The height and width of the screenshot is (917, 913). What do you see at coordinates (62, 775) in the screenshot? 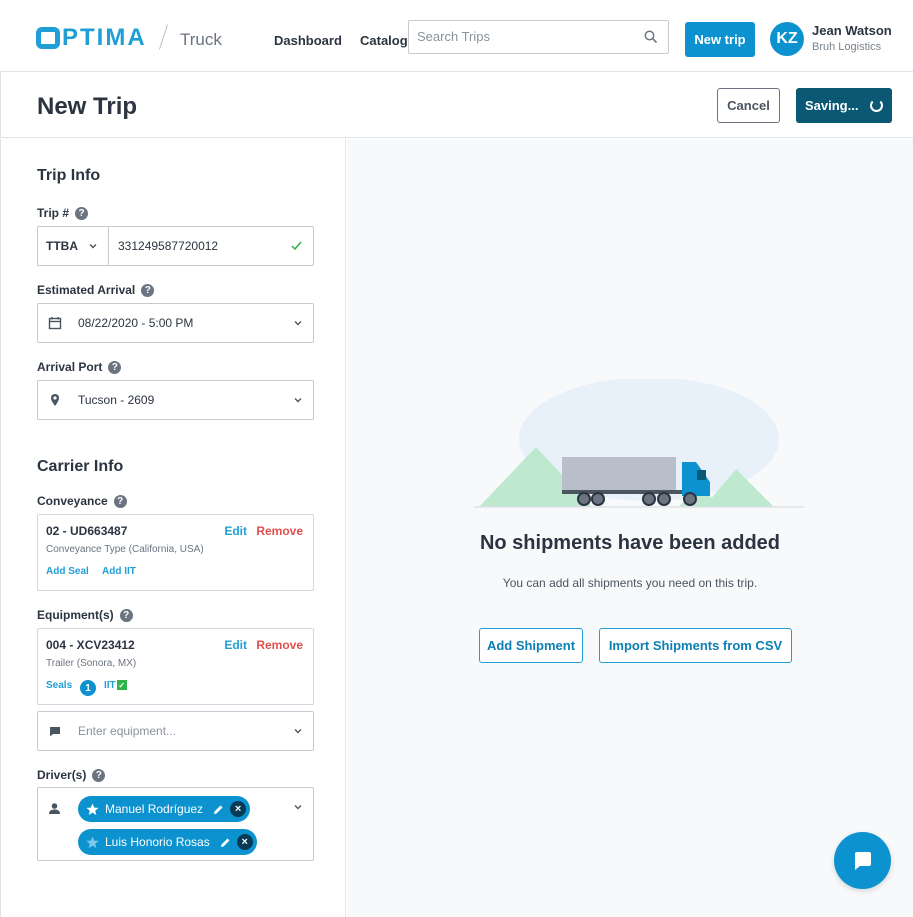
I see `drivers-label-text: Driver(s)` at bounding box center [62, 775].